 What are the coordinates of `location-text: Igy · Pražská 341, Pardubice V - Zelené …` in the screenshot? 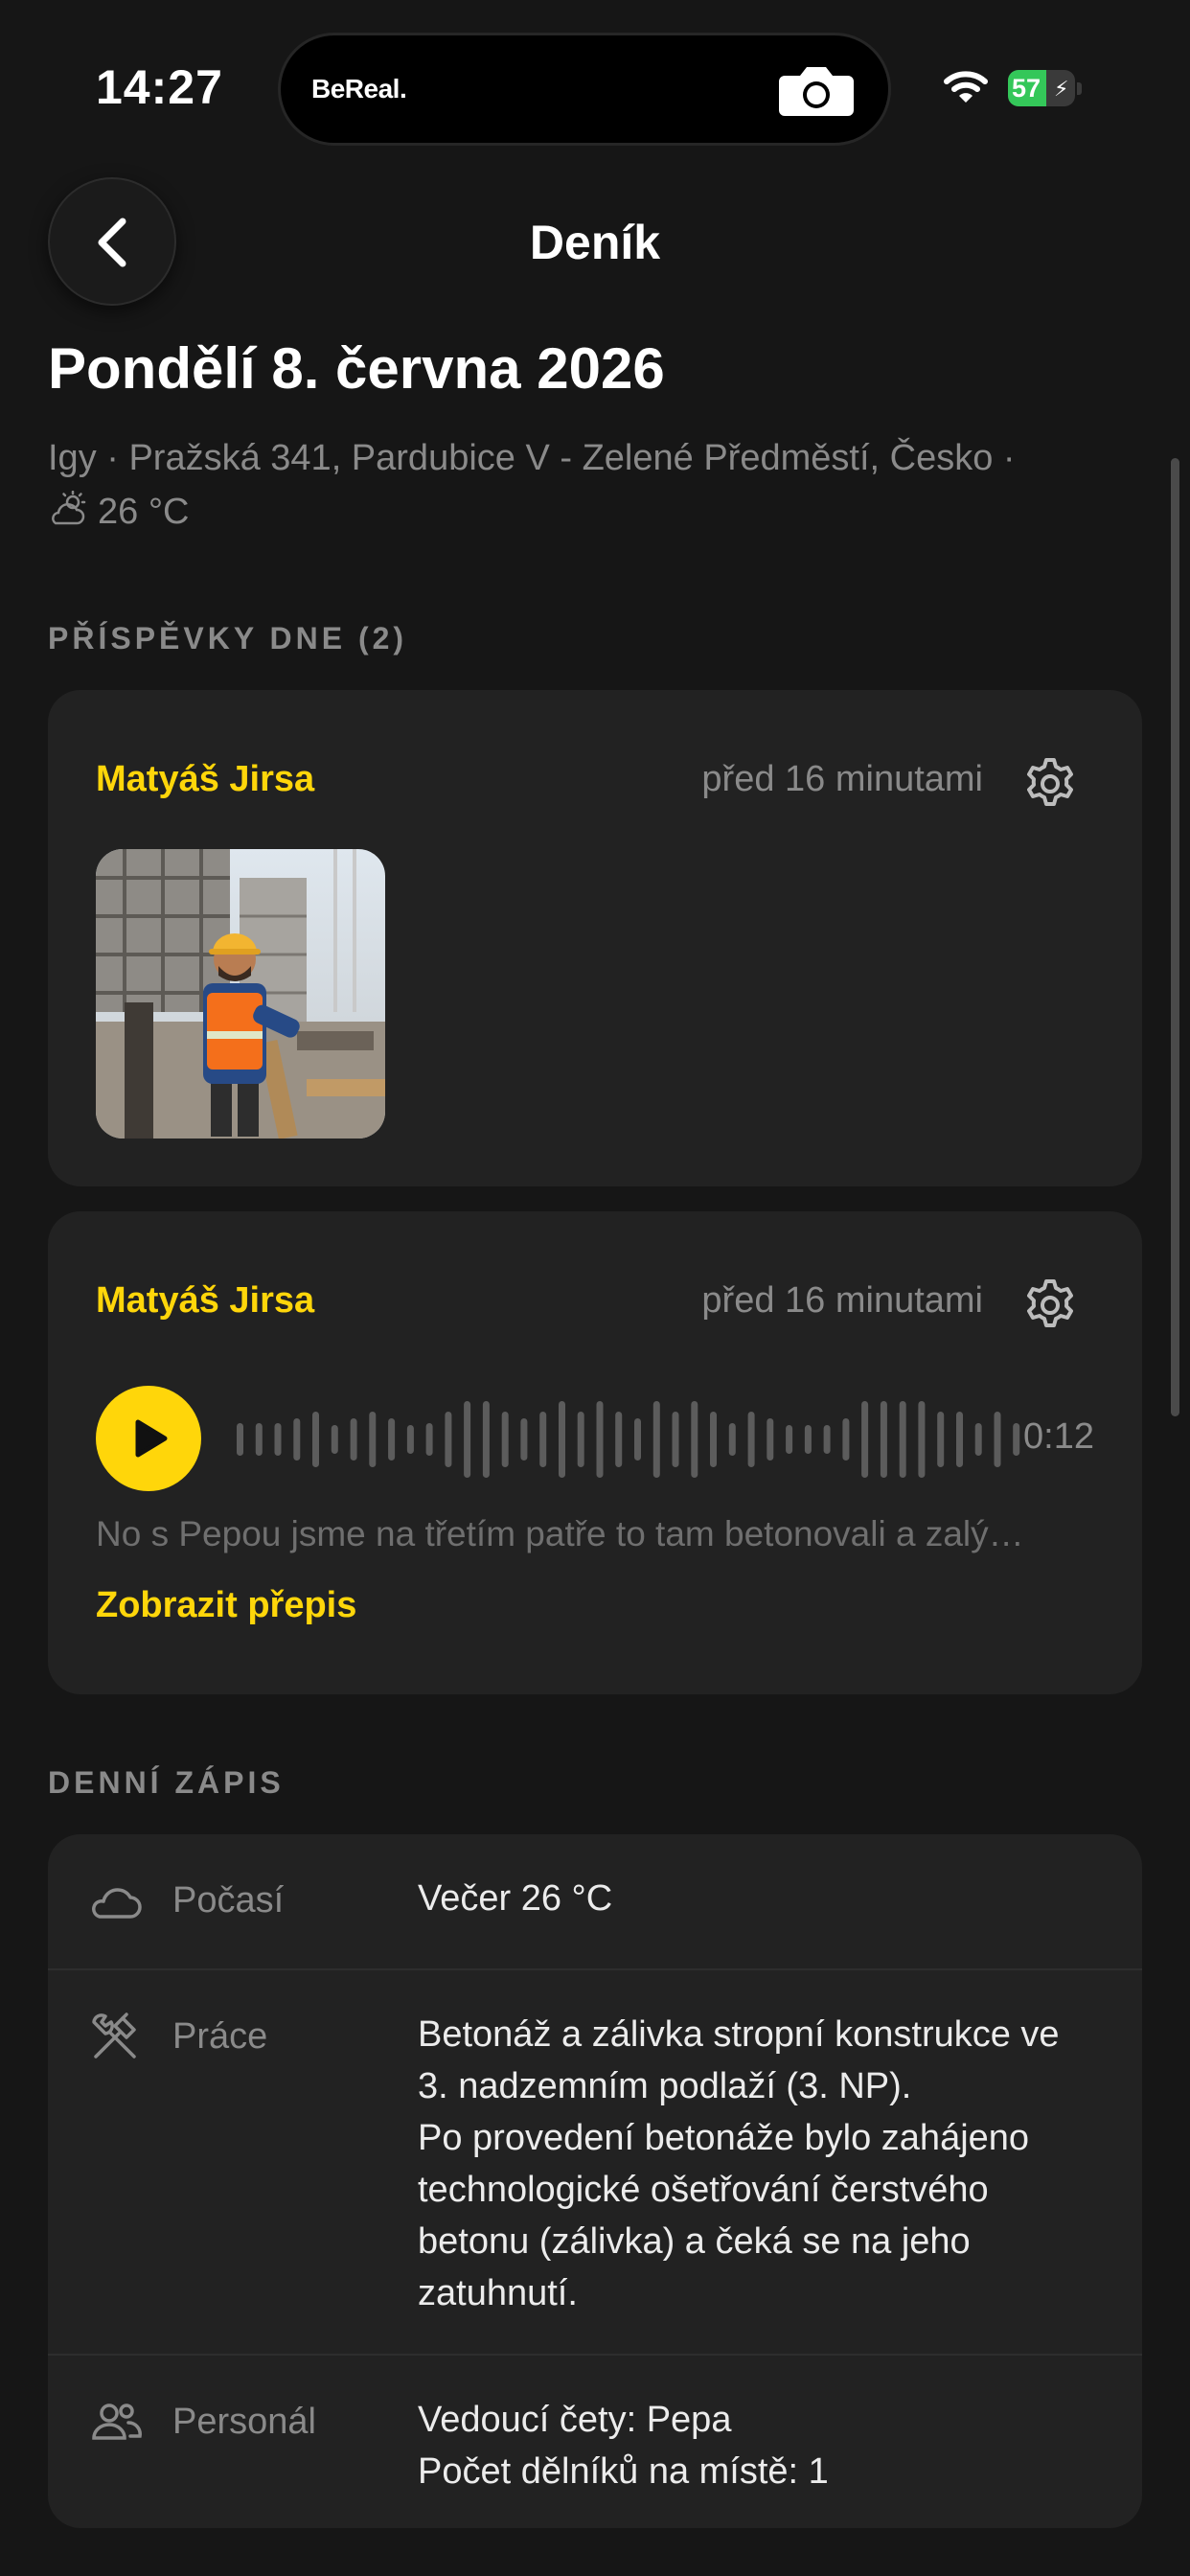 It's located at (532, 458).